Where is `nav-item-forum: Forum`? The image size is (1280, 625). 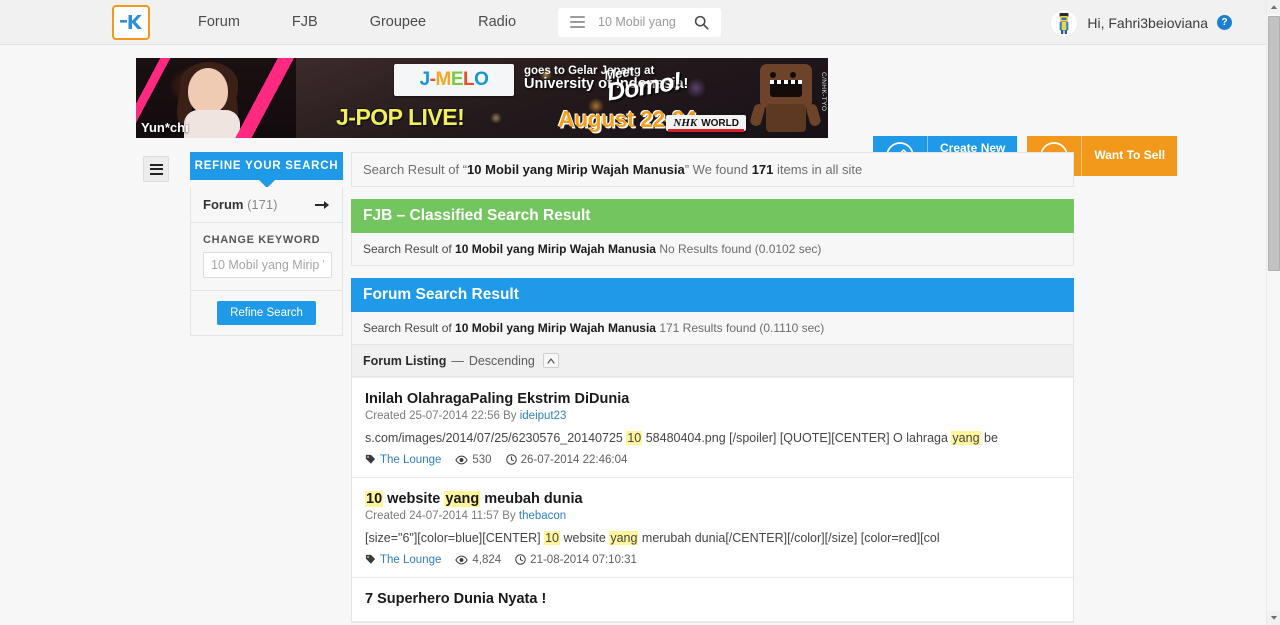 nav-item-forum: Forum is located at coordinates (219, 22).